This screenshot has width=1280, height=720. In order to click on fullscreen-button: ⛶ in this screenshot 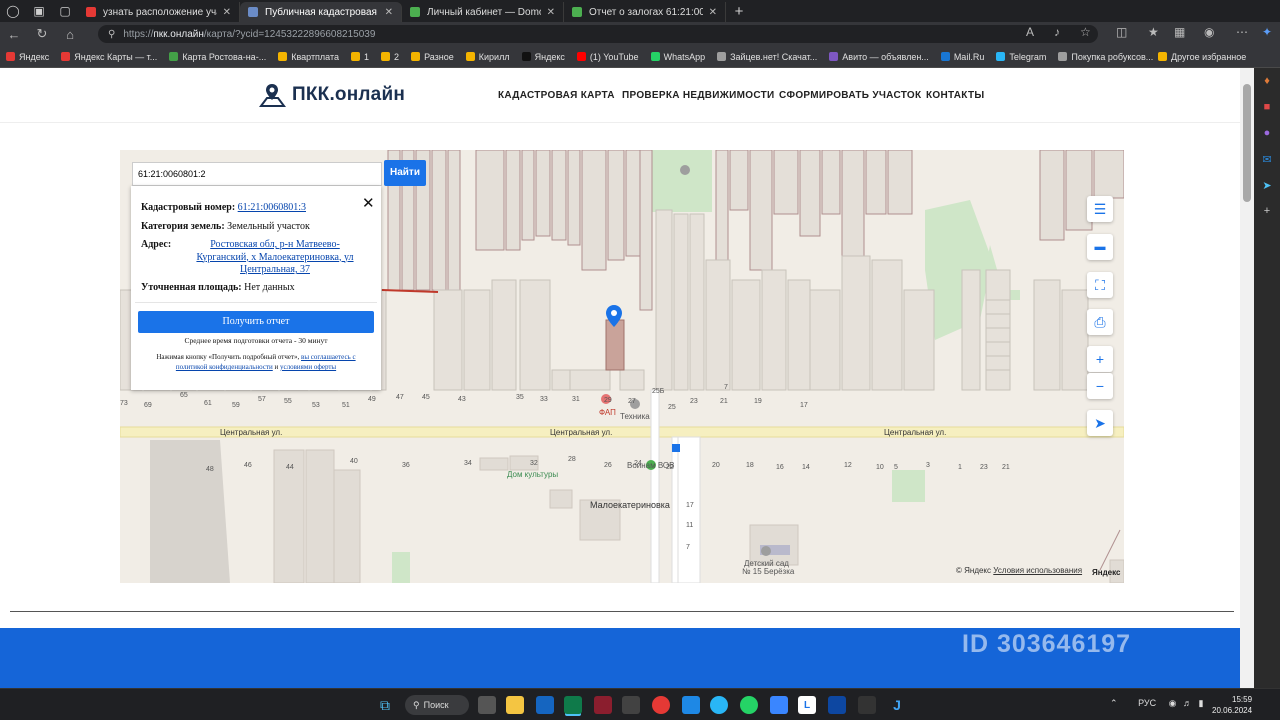, I will do `click(1100, 285)`.